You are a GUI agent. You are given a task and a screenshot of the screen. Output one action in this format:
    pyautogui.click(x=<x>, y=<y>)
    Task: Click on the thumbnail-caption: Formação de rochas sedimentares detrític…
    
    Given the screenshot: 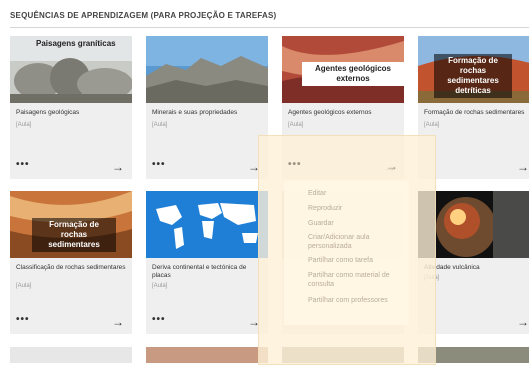 What is the action you would take?
    pyautogui.click(x=473, y=76)
    